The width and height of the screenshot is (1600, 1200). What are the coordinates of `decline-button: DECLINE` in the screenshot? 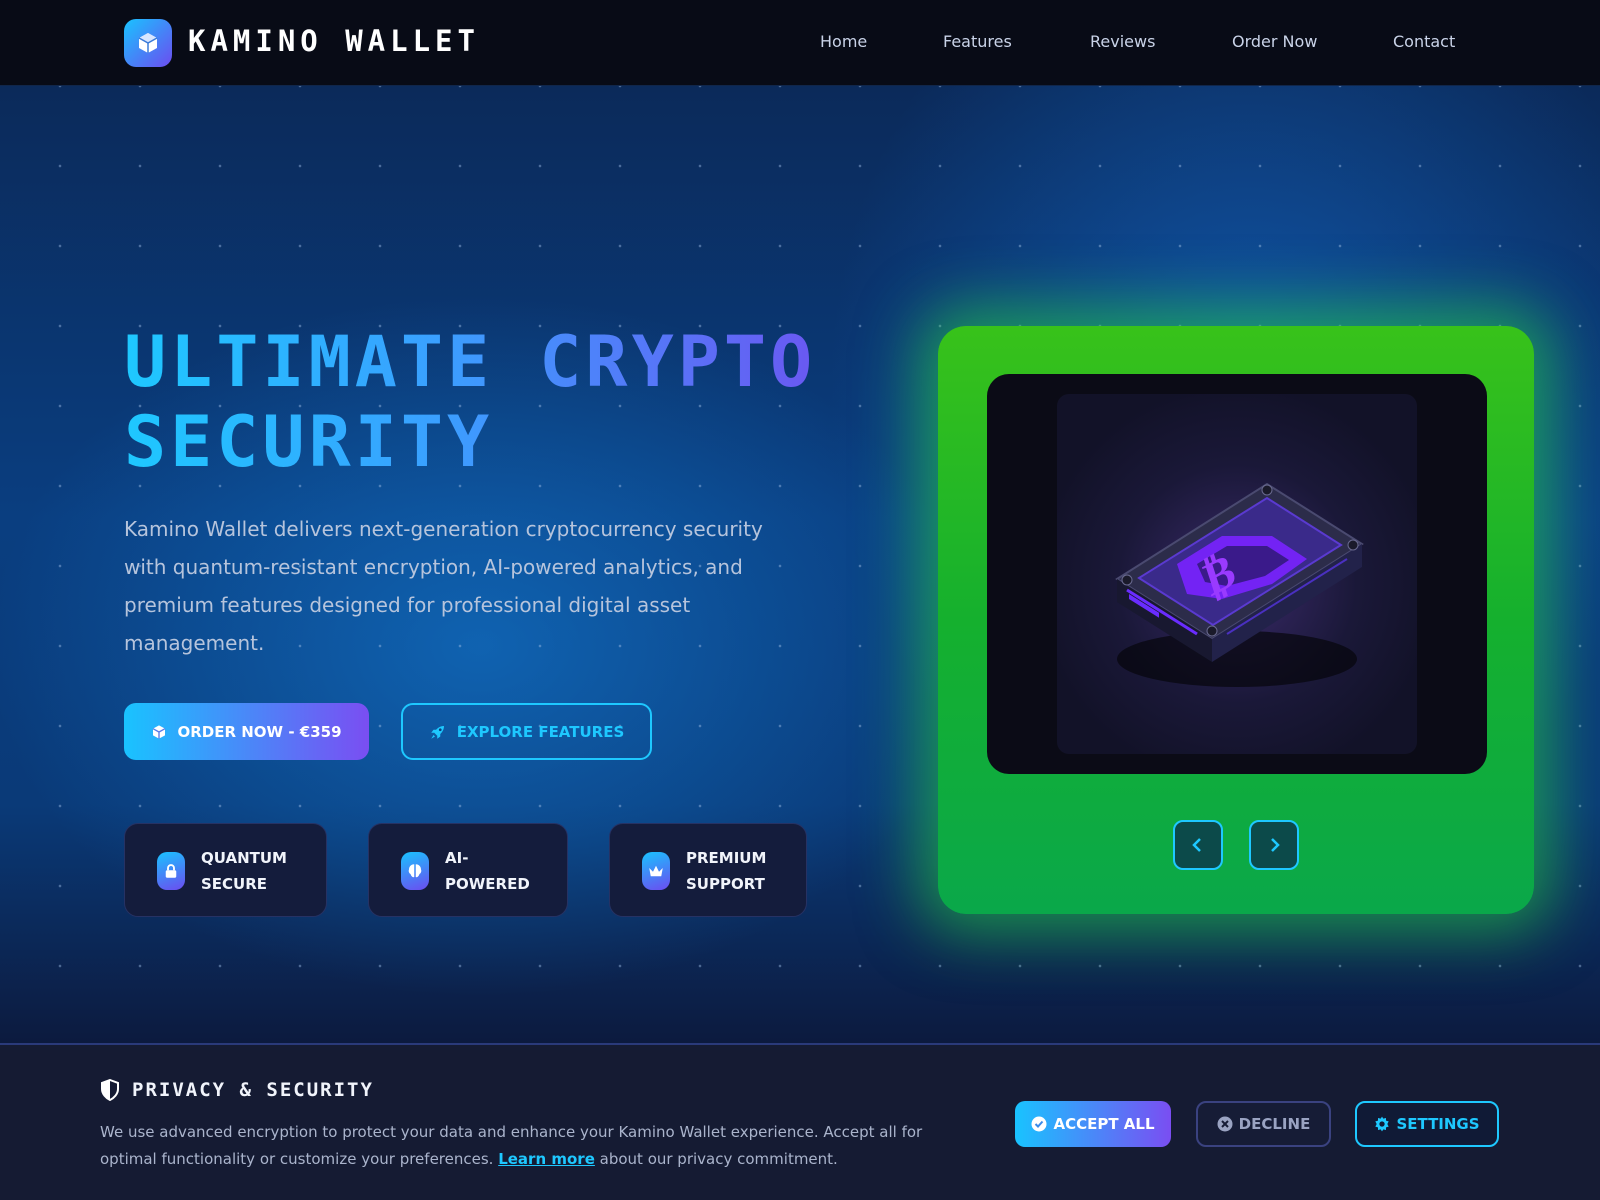 It's located at (1263, 1124).